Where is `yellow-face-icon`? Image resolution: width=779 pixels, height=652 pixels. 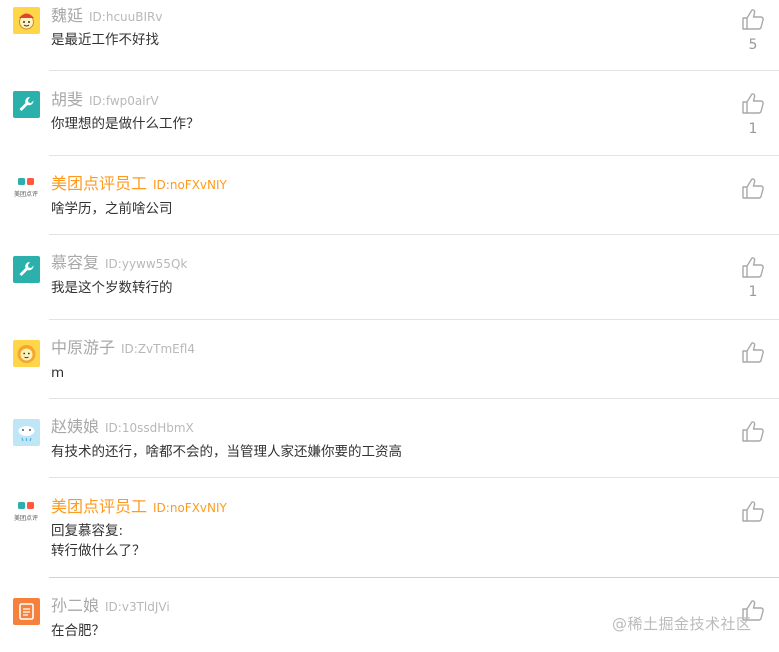 yellow-face-icon is located at coordinates (26, 21).